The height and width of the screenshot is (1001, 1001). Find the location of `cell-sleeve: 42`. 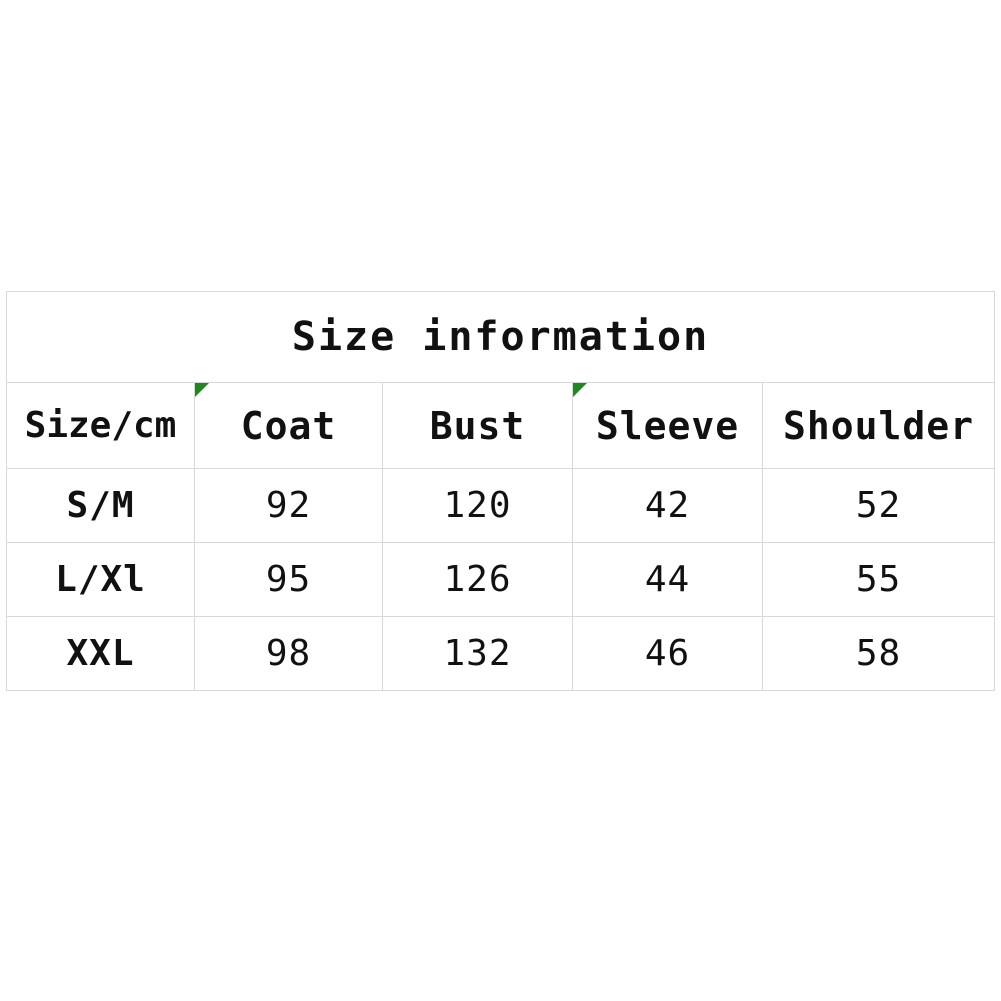

cell-sleeve: 42 is located at coordinates (667, 505).